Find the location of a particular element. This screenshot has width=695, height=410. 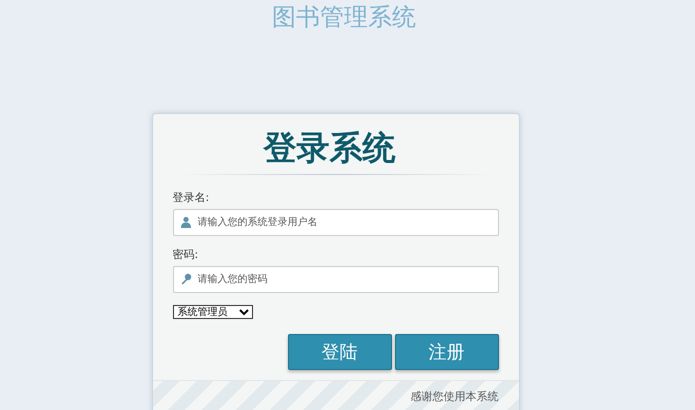

page-title: 图书管理系统 is located at coordinates (344, 17).